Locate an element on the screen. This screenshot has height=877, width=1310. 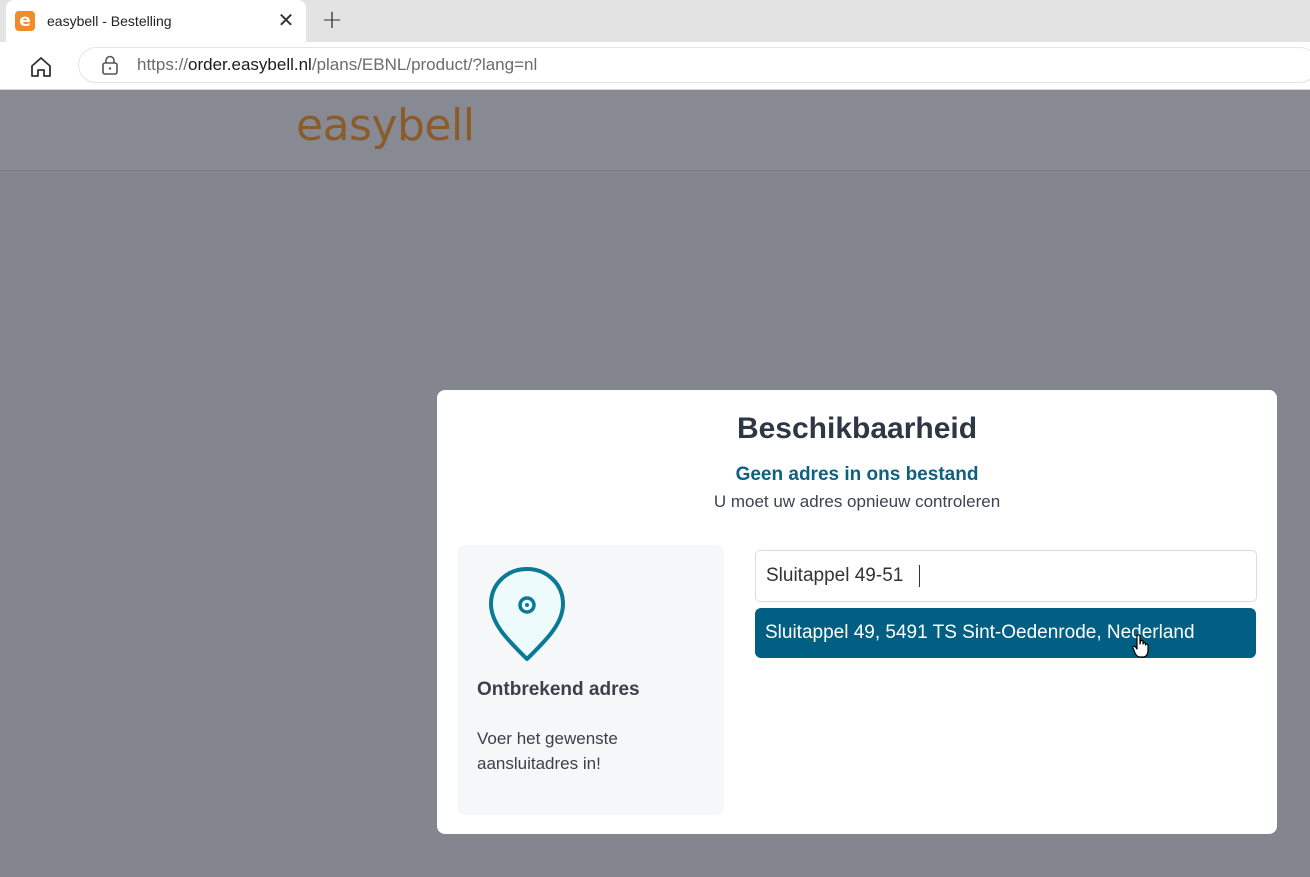
tab-title: easybell - Bestelling is located at coordinates (109, 21).